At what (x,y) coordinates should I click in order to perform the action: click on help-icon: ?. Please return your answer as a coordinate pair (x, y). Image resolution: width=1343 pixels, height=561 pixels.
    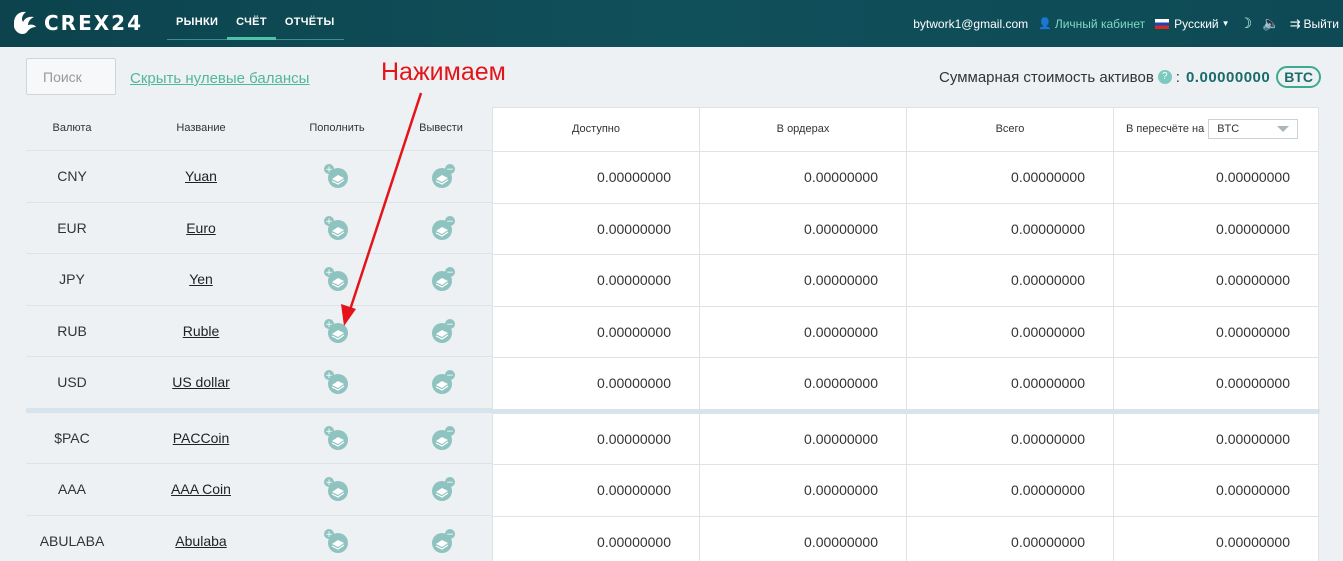
    Looking at the image, I should click on (1164, 77).